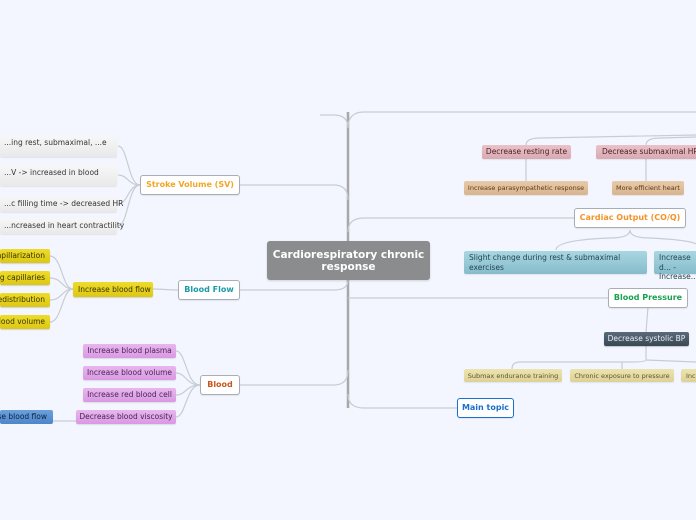 This screenshot has width=696, height=520. I want to click on subtopic-blood-4: Decrease blood viscosity, so click(126, 417).